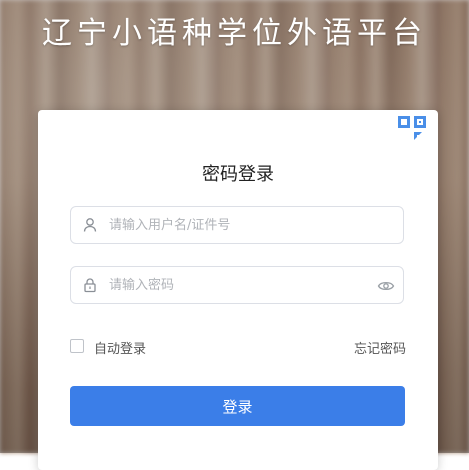 The width and height of the screenshot is (469, 470). I want to click on user-icon, so click(90, 225).